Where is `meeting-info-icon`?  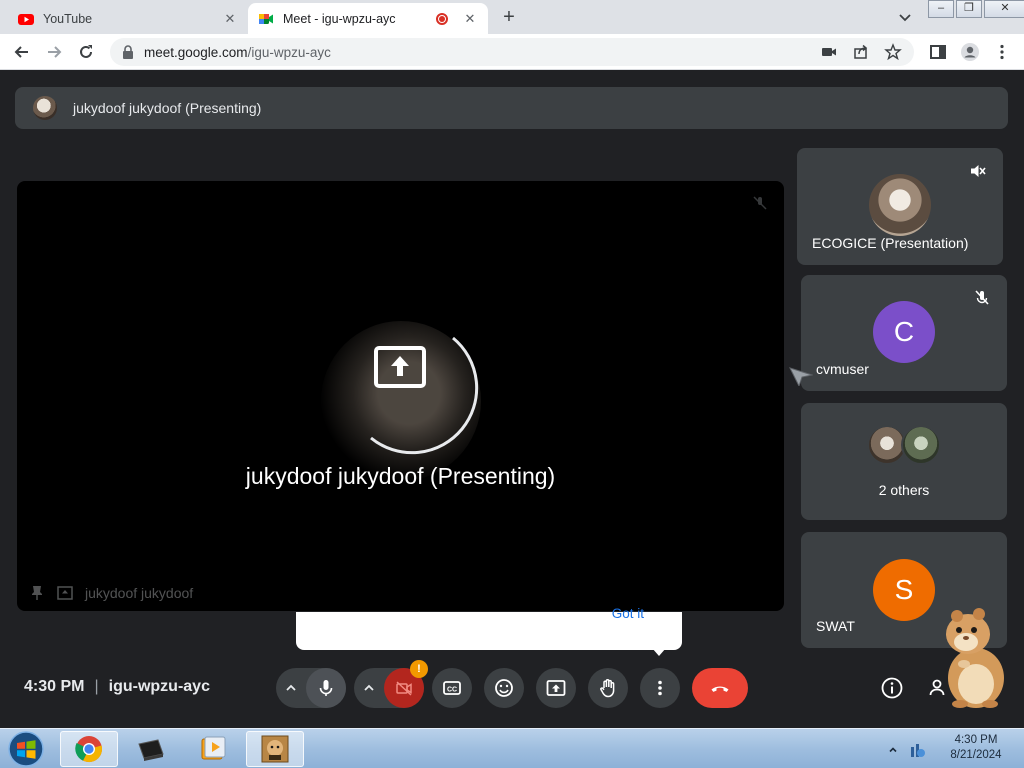
meeting-info-icon is located at coordinates (892, 688).